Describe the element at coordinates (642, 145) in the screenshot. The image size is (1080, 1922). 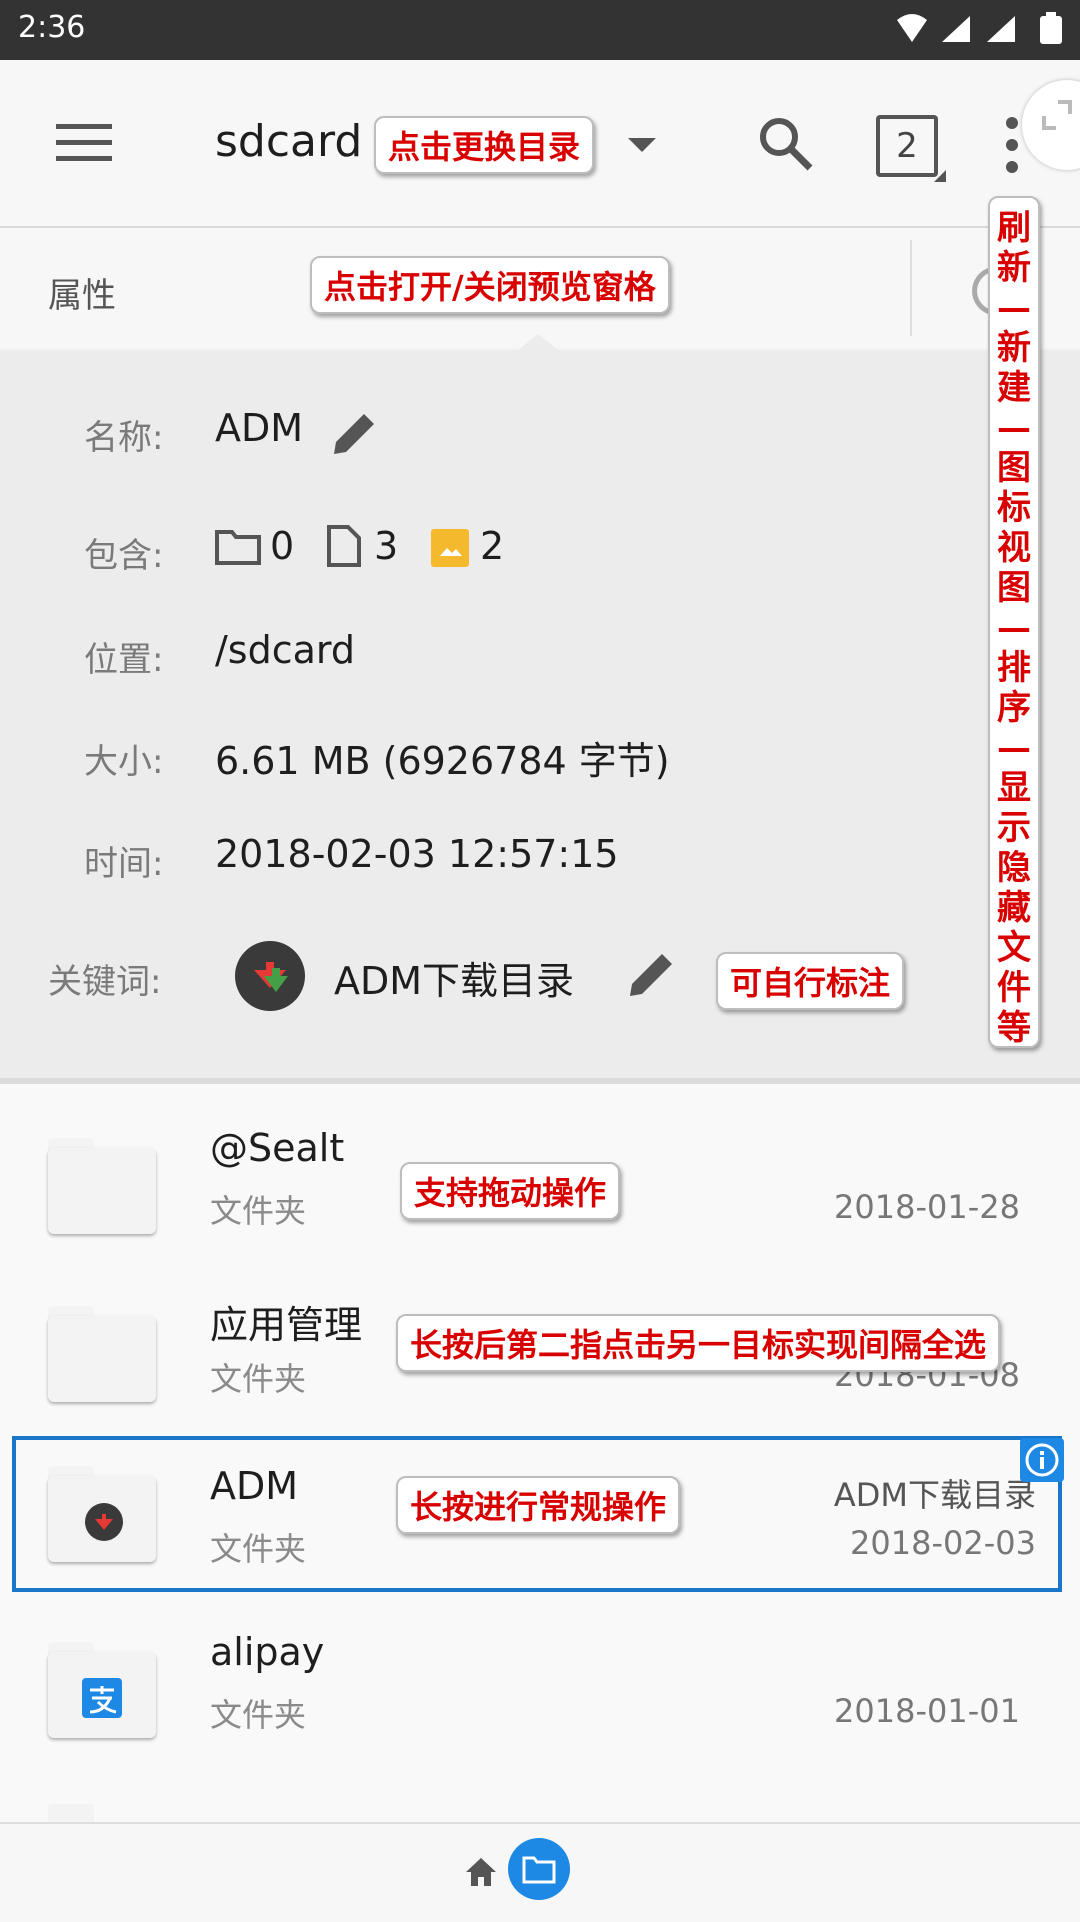
I see `dropdown-icon` at that location.